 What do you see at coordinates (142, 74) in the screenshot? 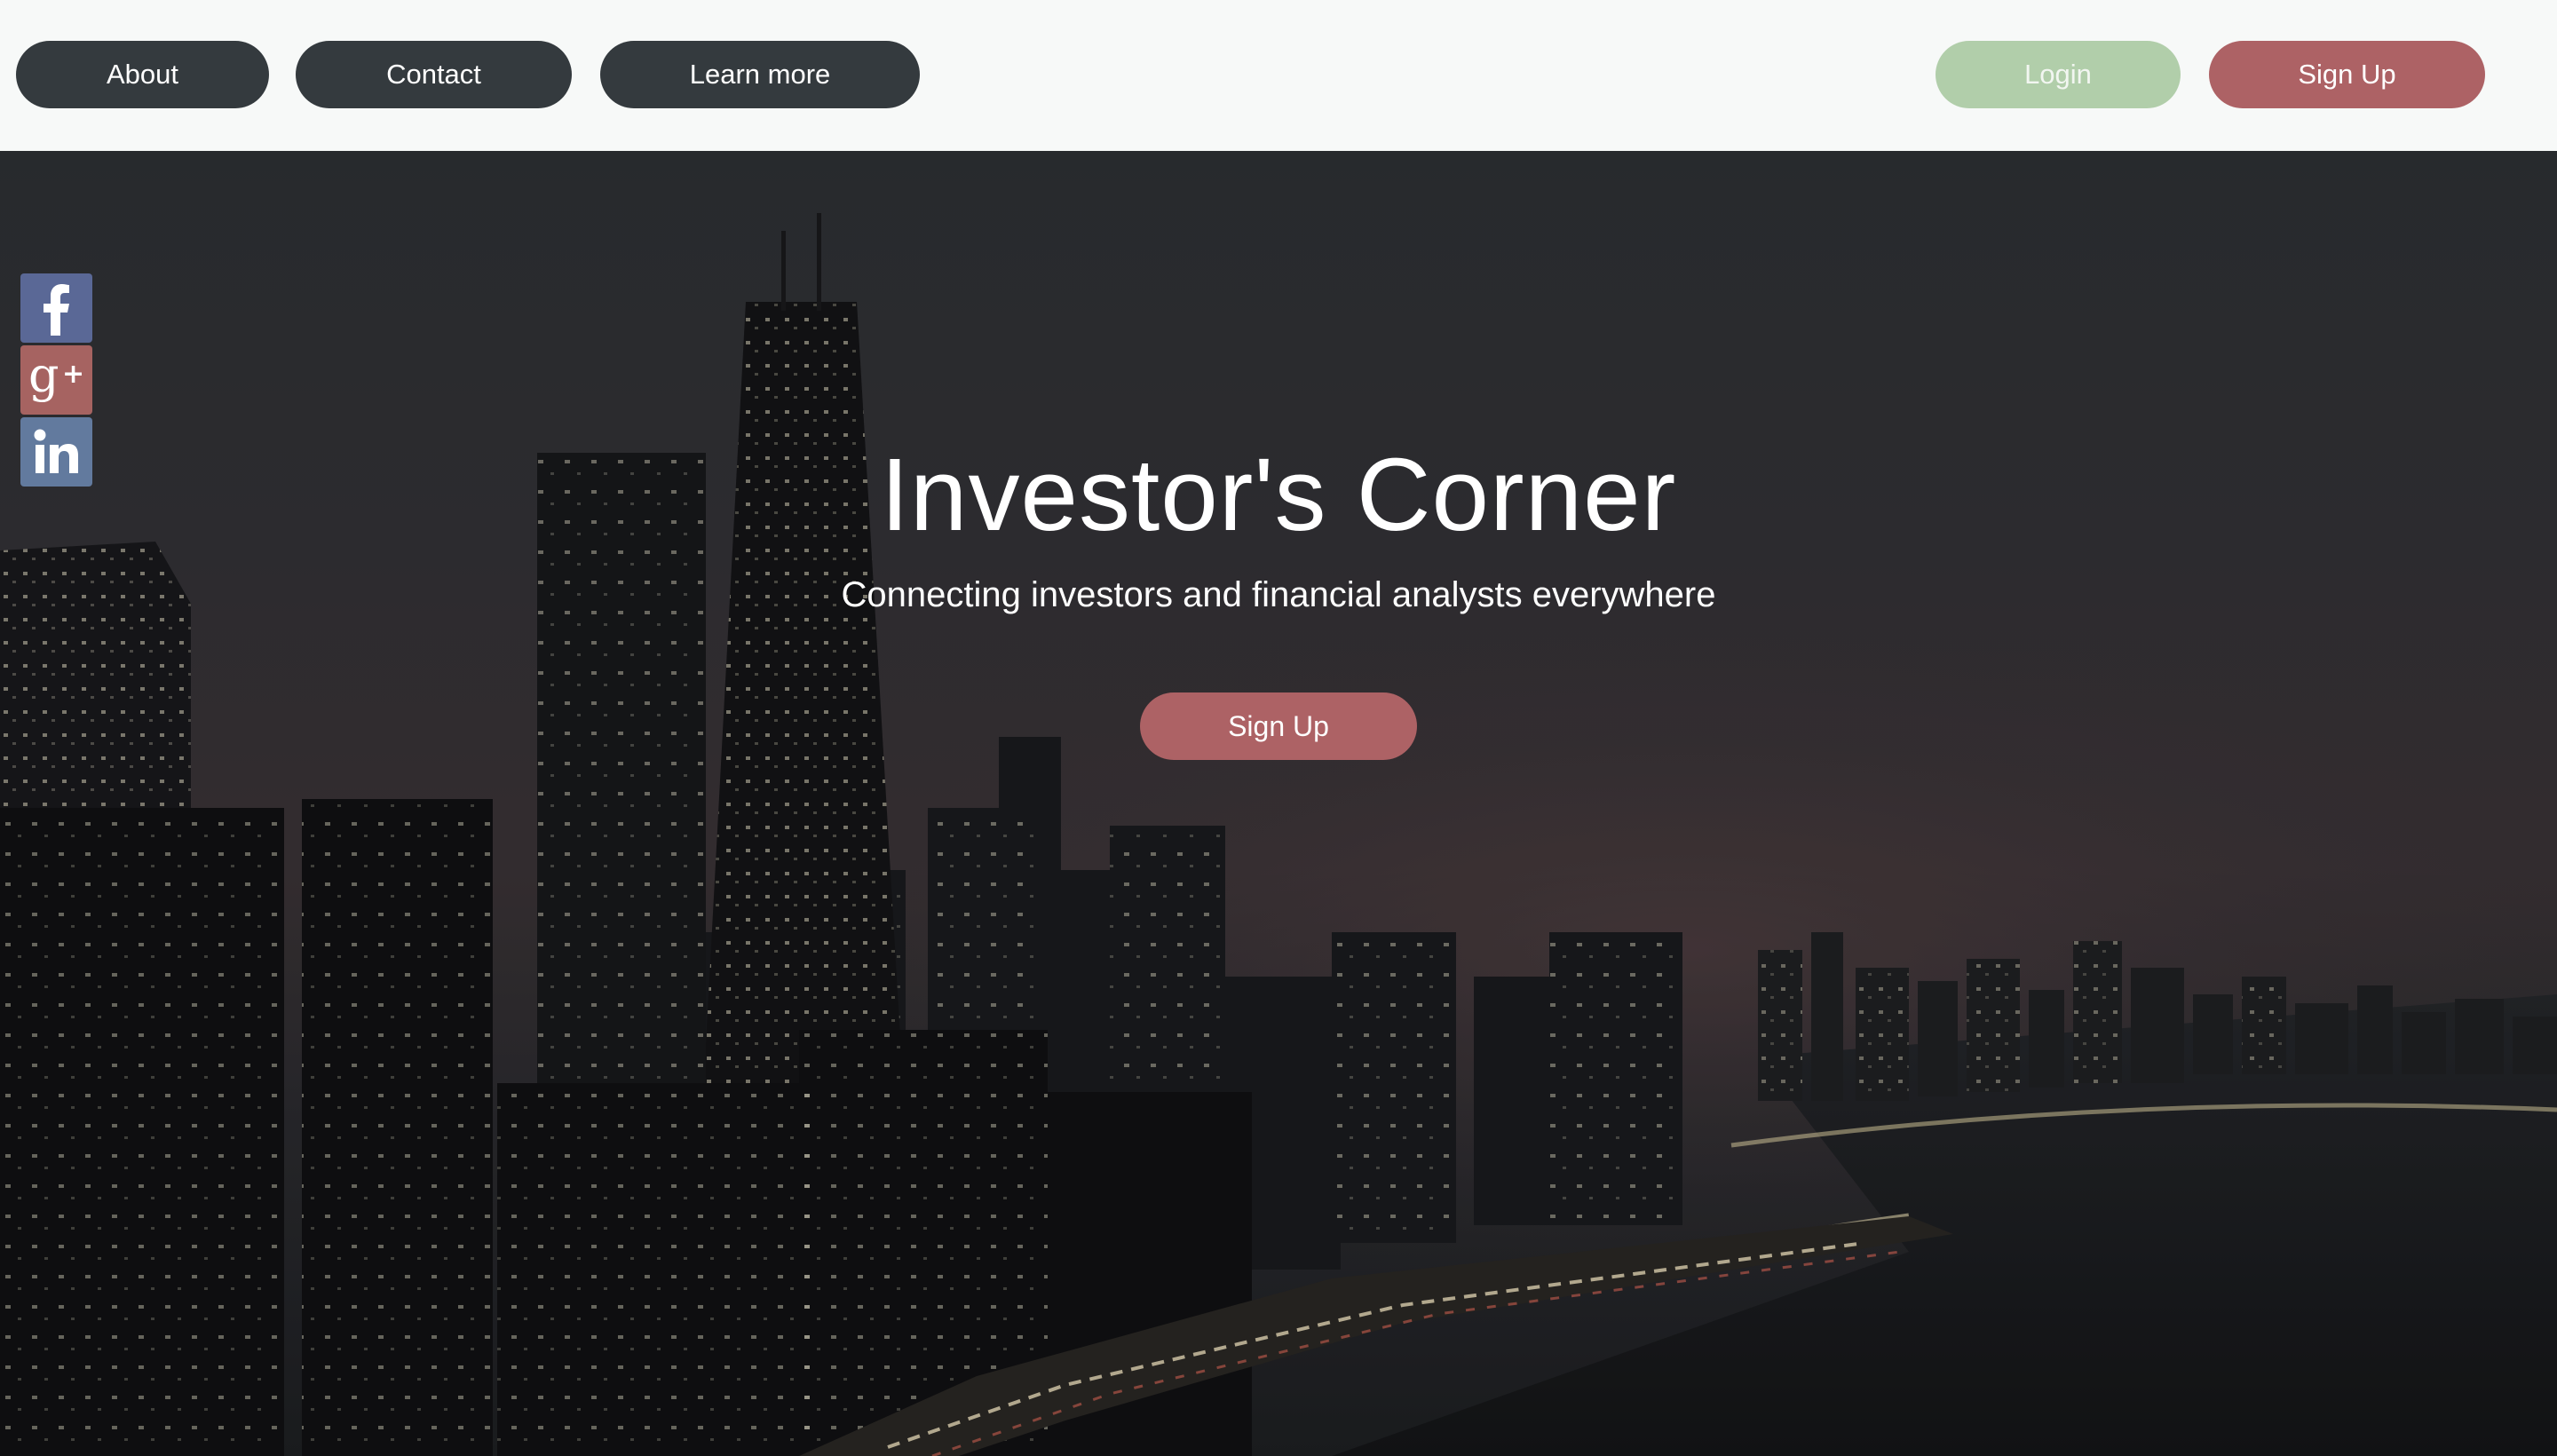
I see `about-button: About` at bounding box center [142, 74].